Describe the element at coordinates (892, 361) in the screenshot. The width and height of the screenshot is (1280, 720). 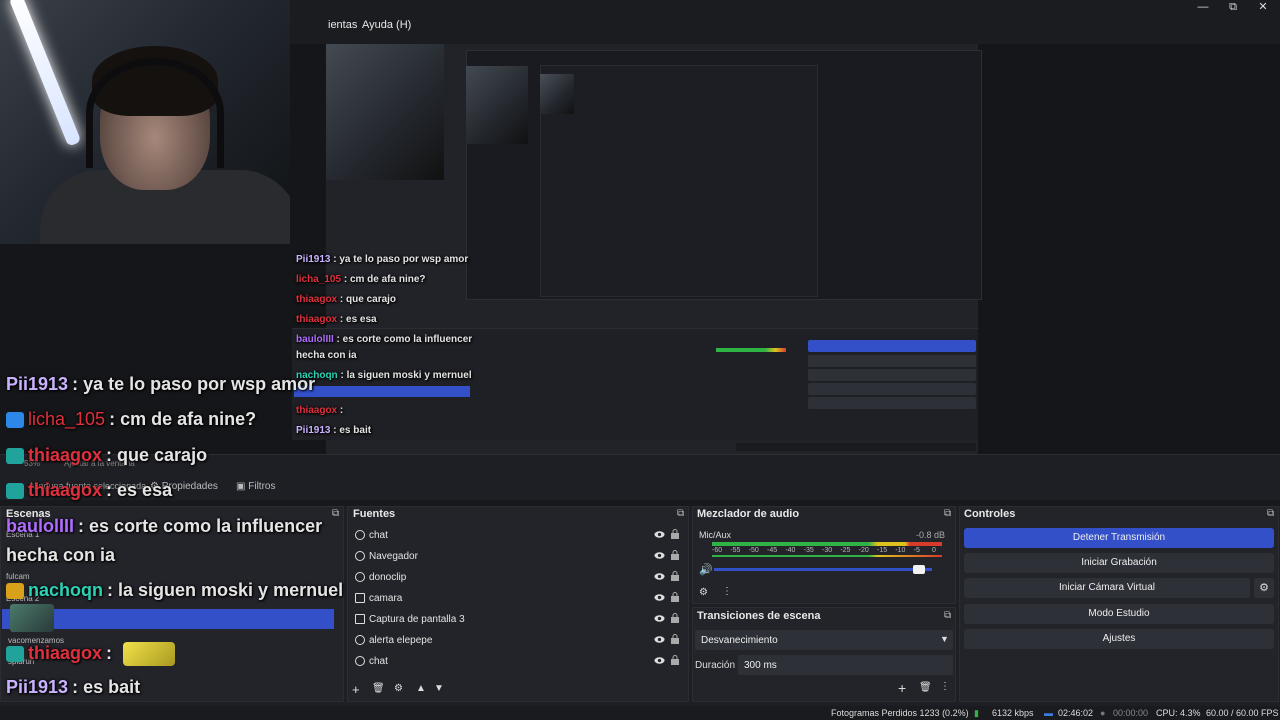
I see `nested-button` at that location.